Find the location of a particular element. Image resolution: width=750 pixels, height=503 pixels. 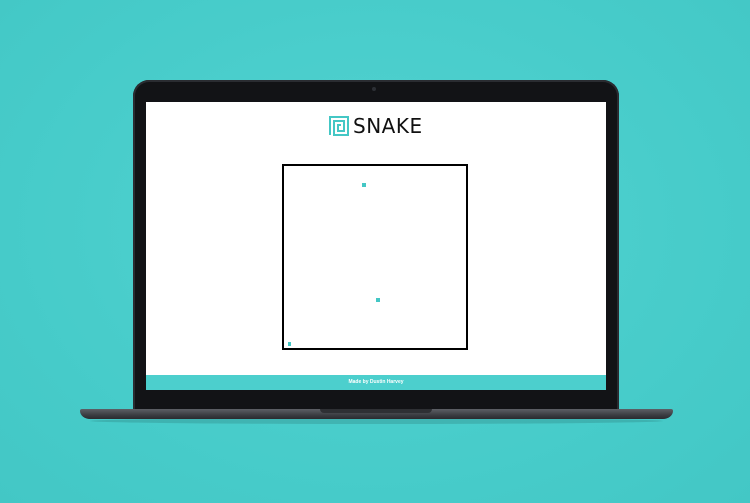

snake-head is located at coordinates (289, 344).